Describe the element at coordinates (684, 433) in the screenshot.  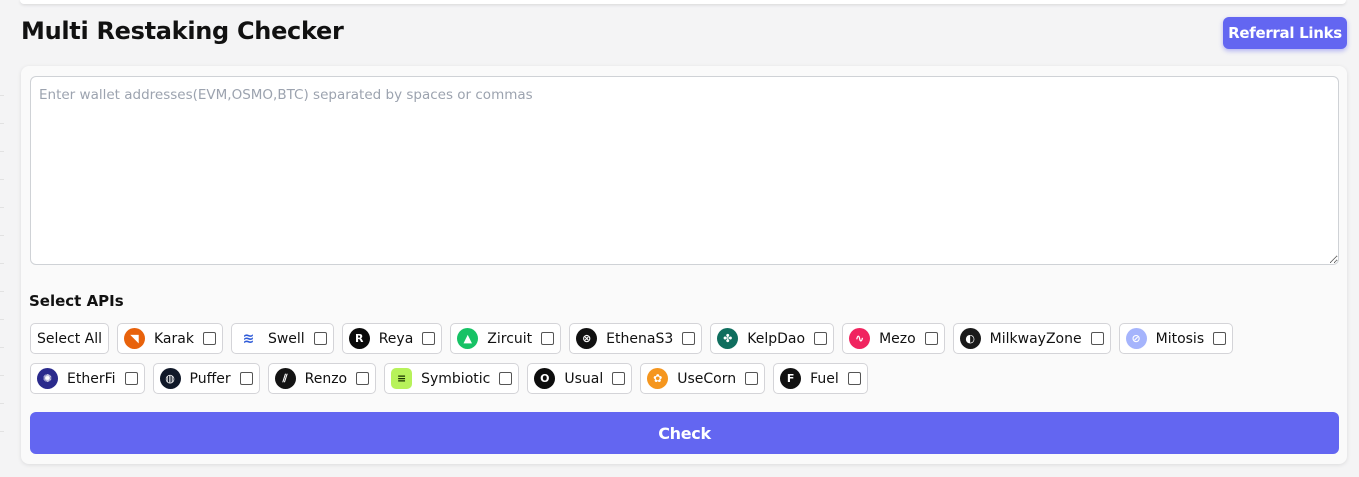
I see `check-button: Check` at that location.